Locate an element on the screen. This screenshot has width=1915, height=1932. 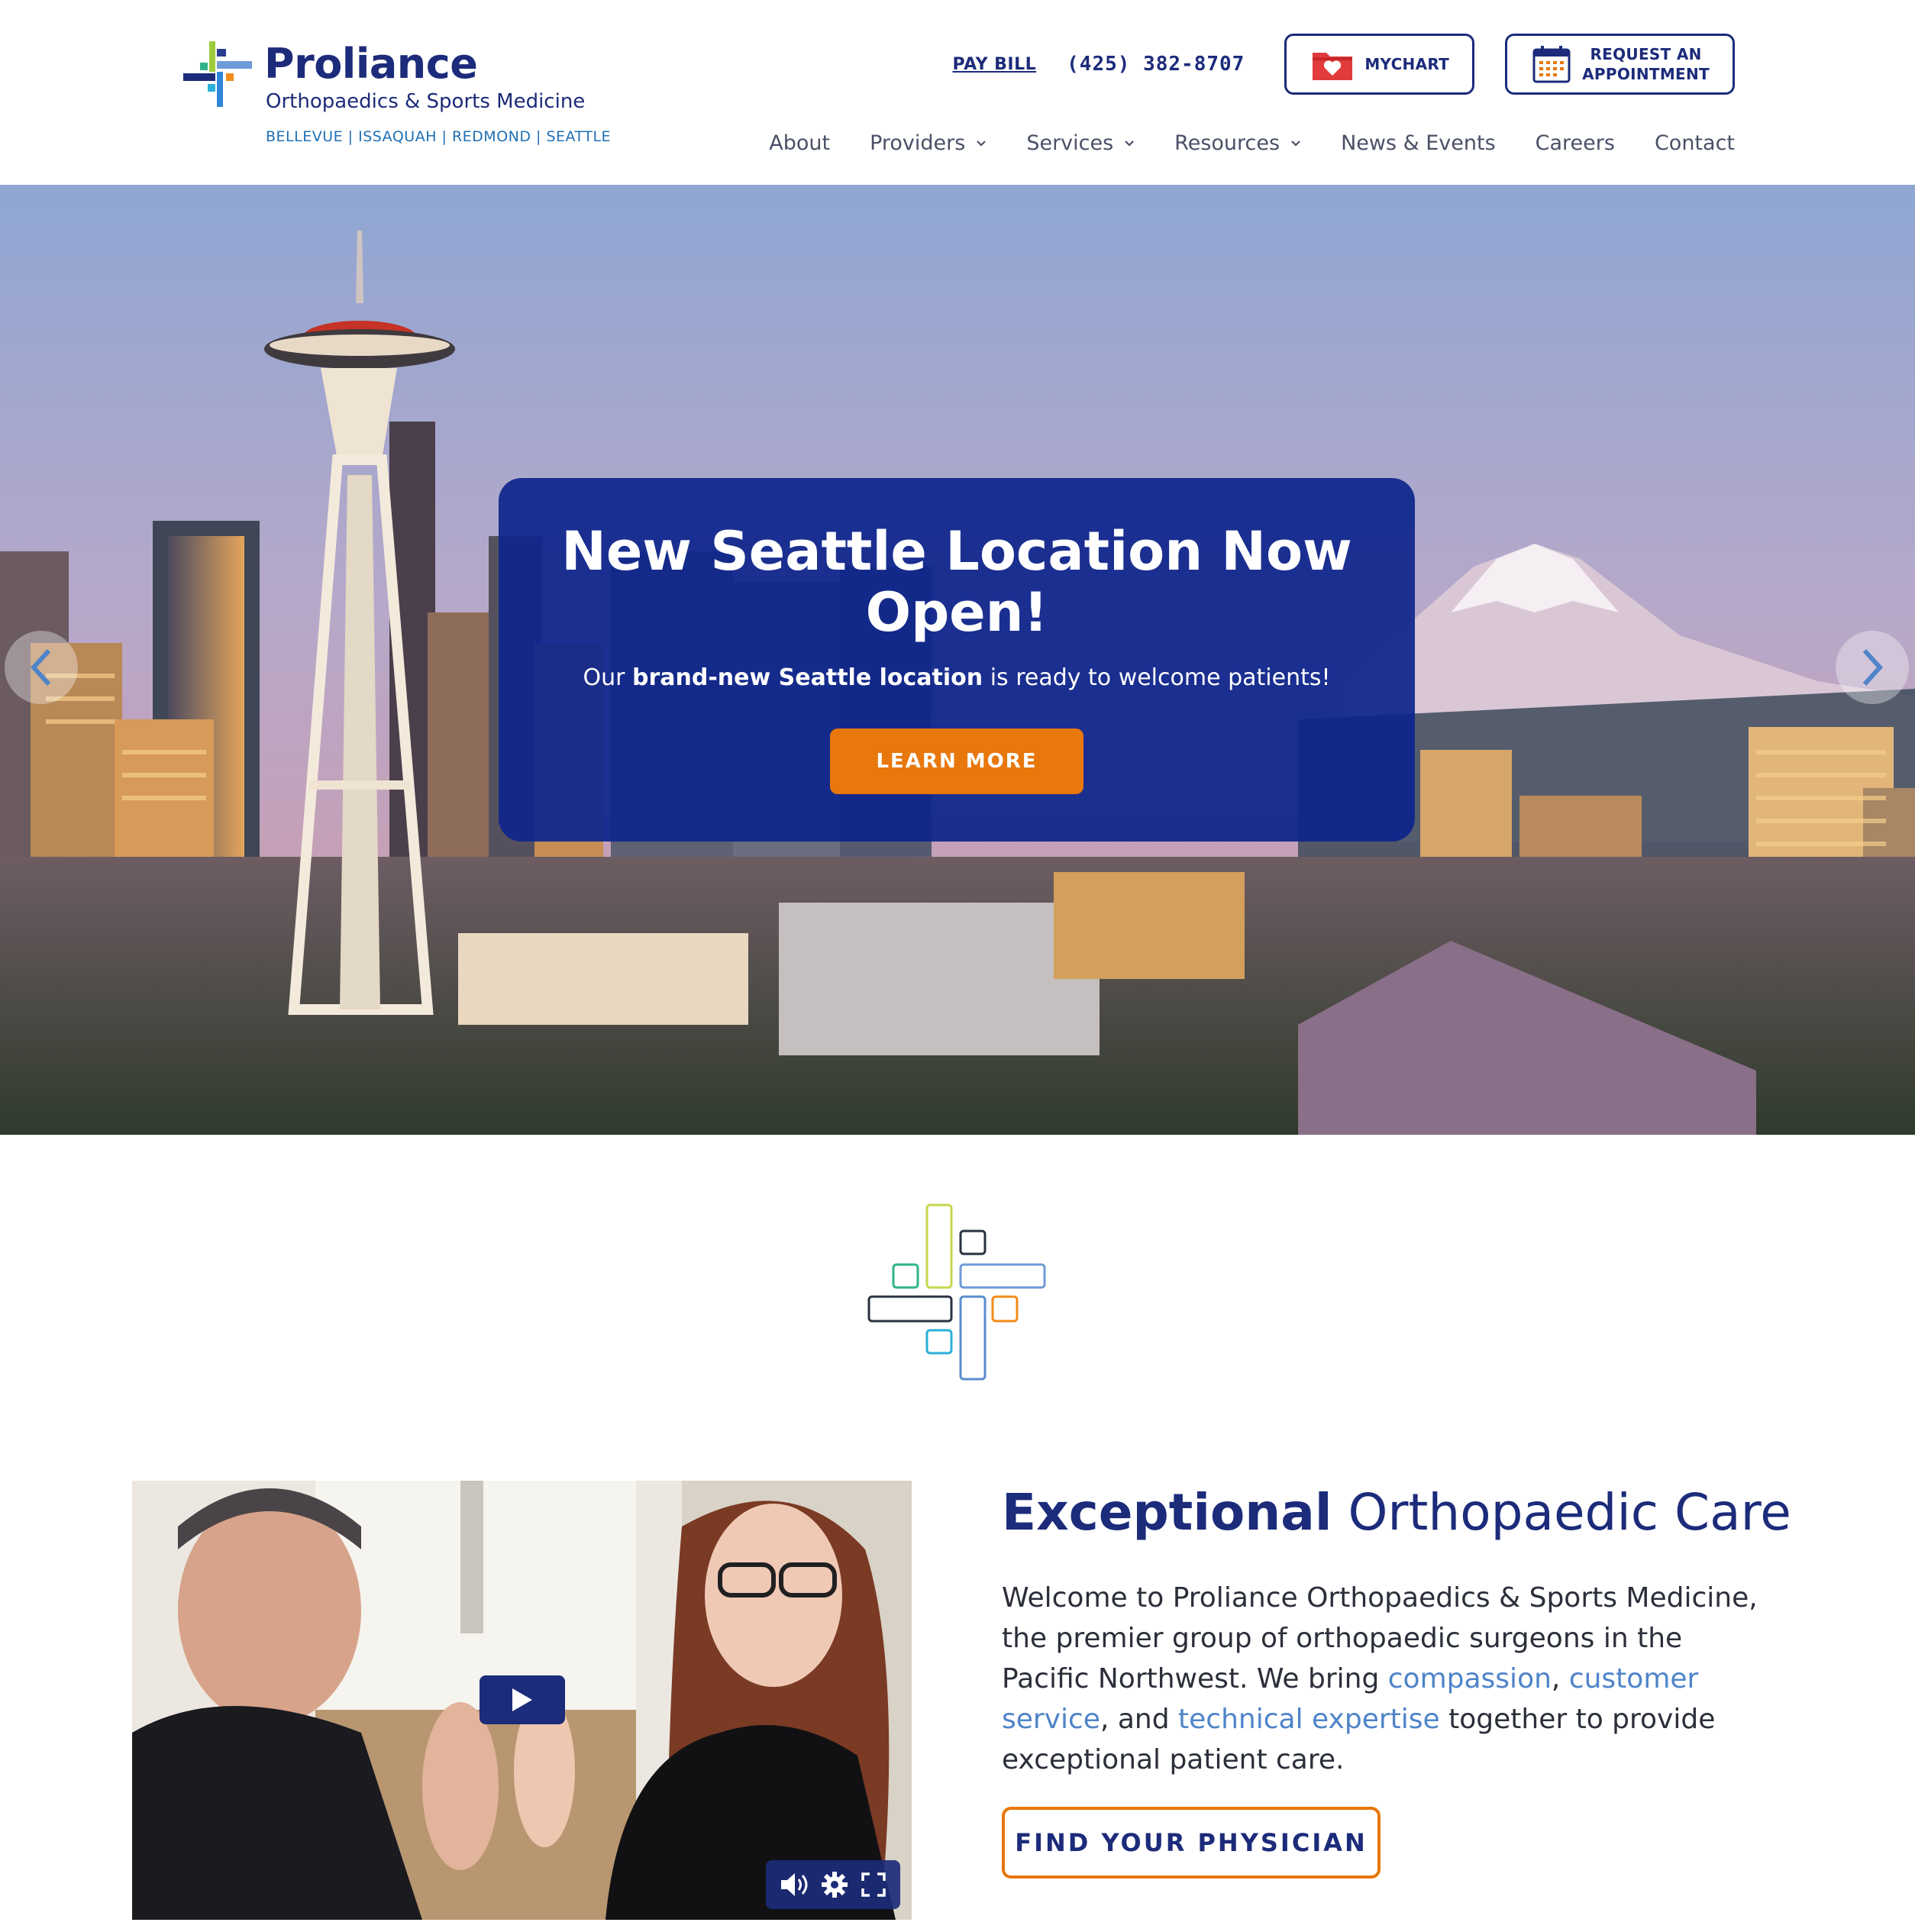
chevron-left-icon is located at coordinates (41, 667).